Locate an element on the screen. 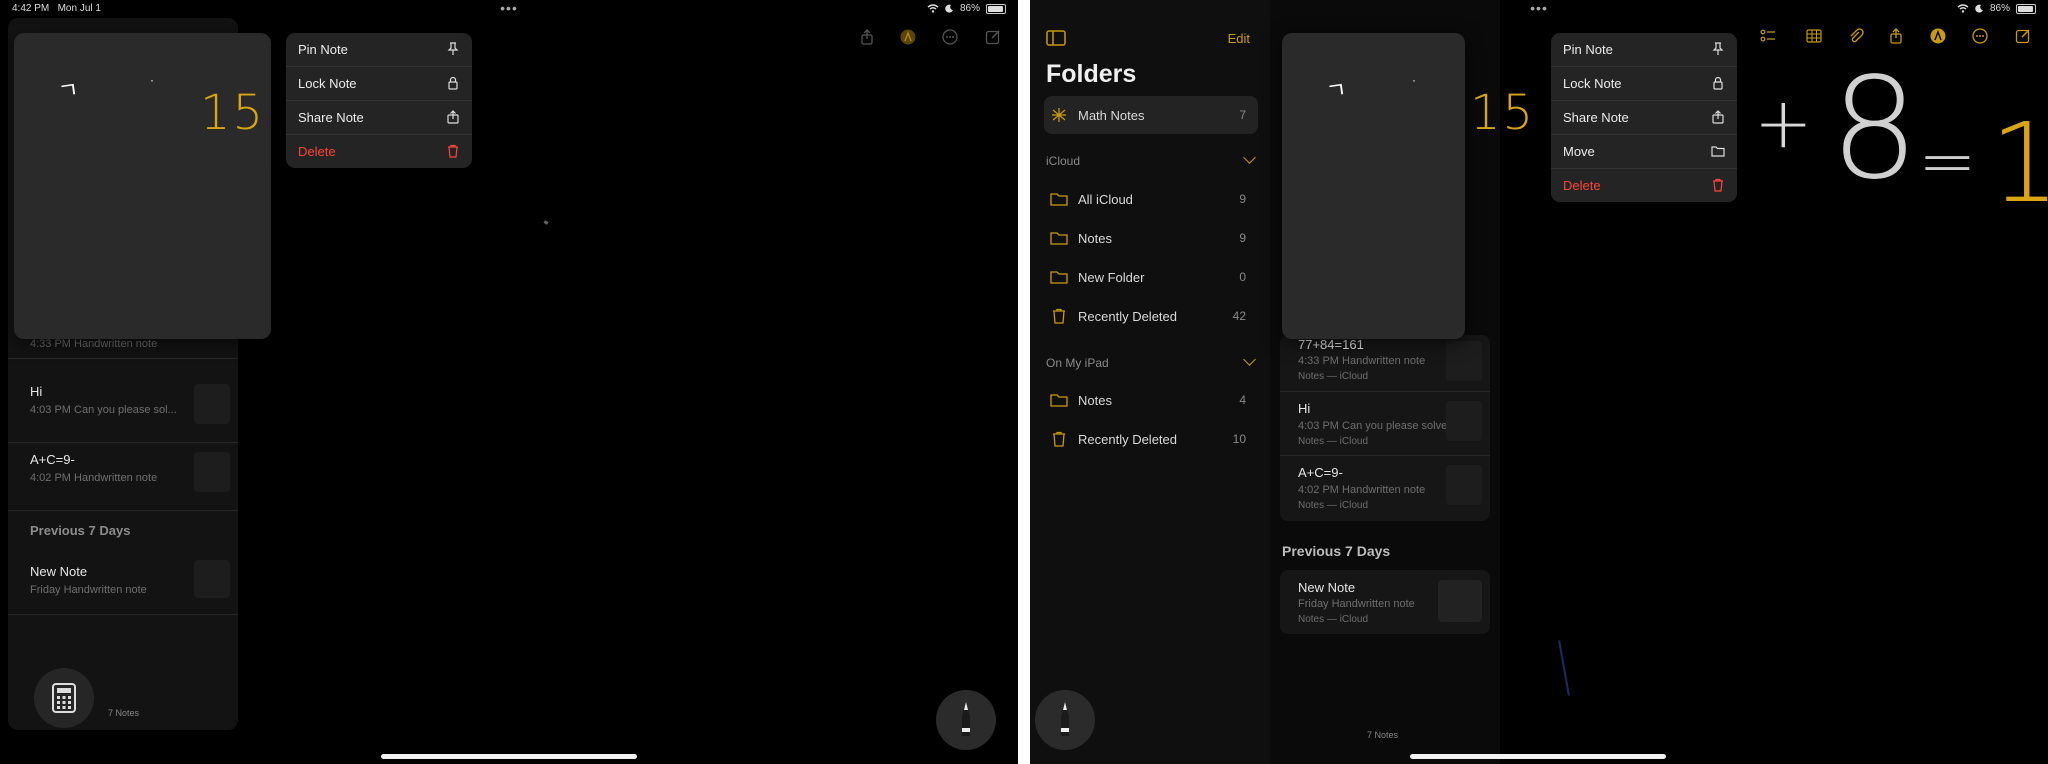  list-item: A+C=9- 4:02 PM Handwritten note is located at coordinates (123, 476).